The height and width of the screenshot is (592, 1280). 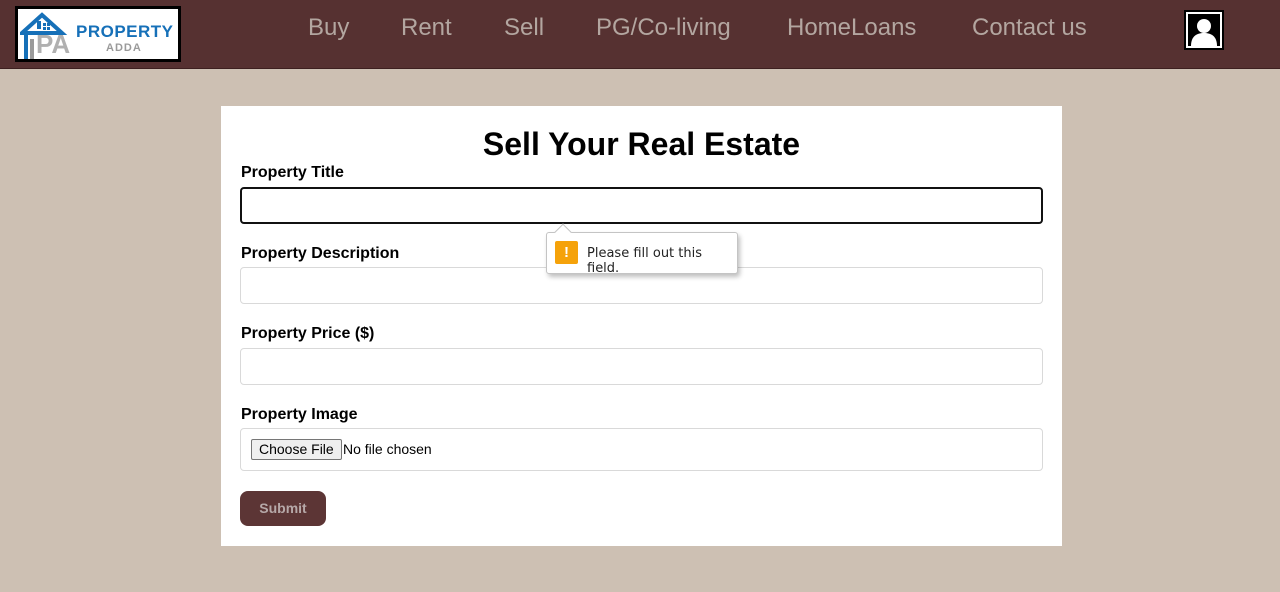 I want to click on logo-subtext: ADDA, so click(x=124, y=48).